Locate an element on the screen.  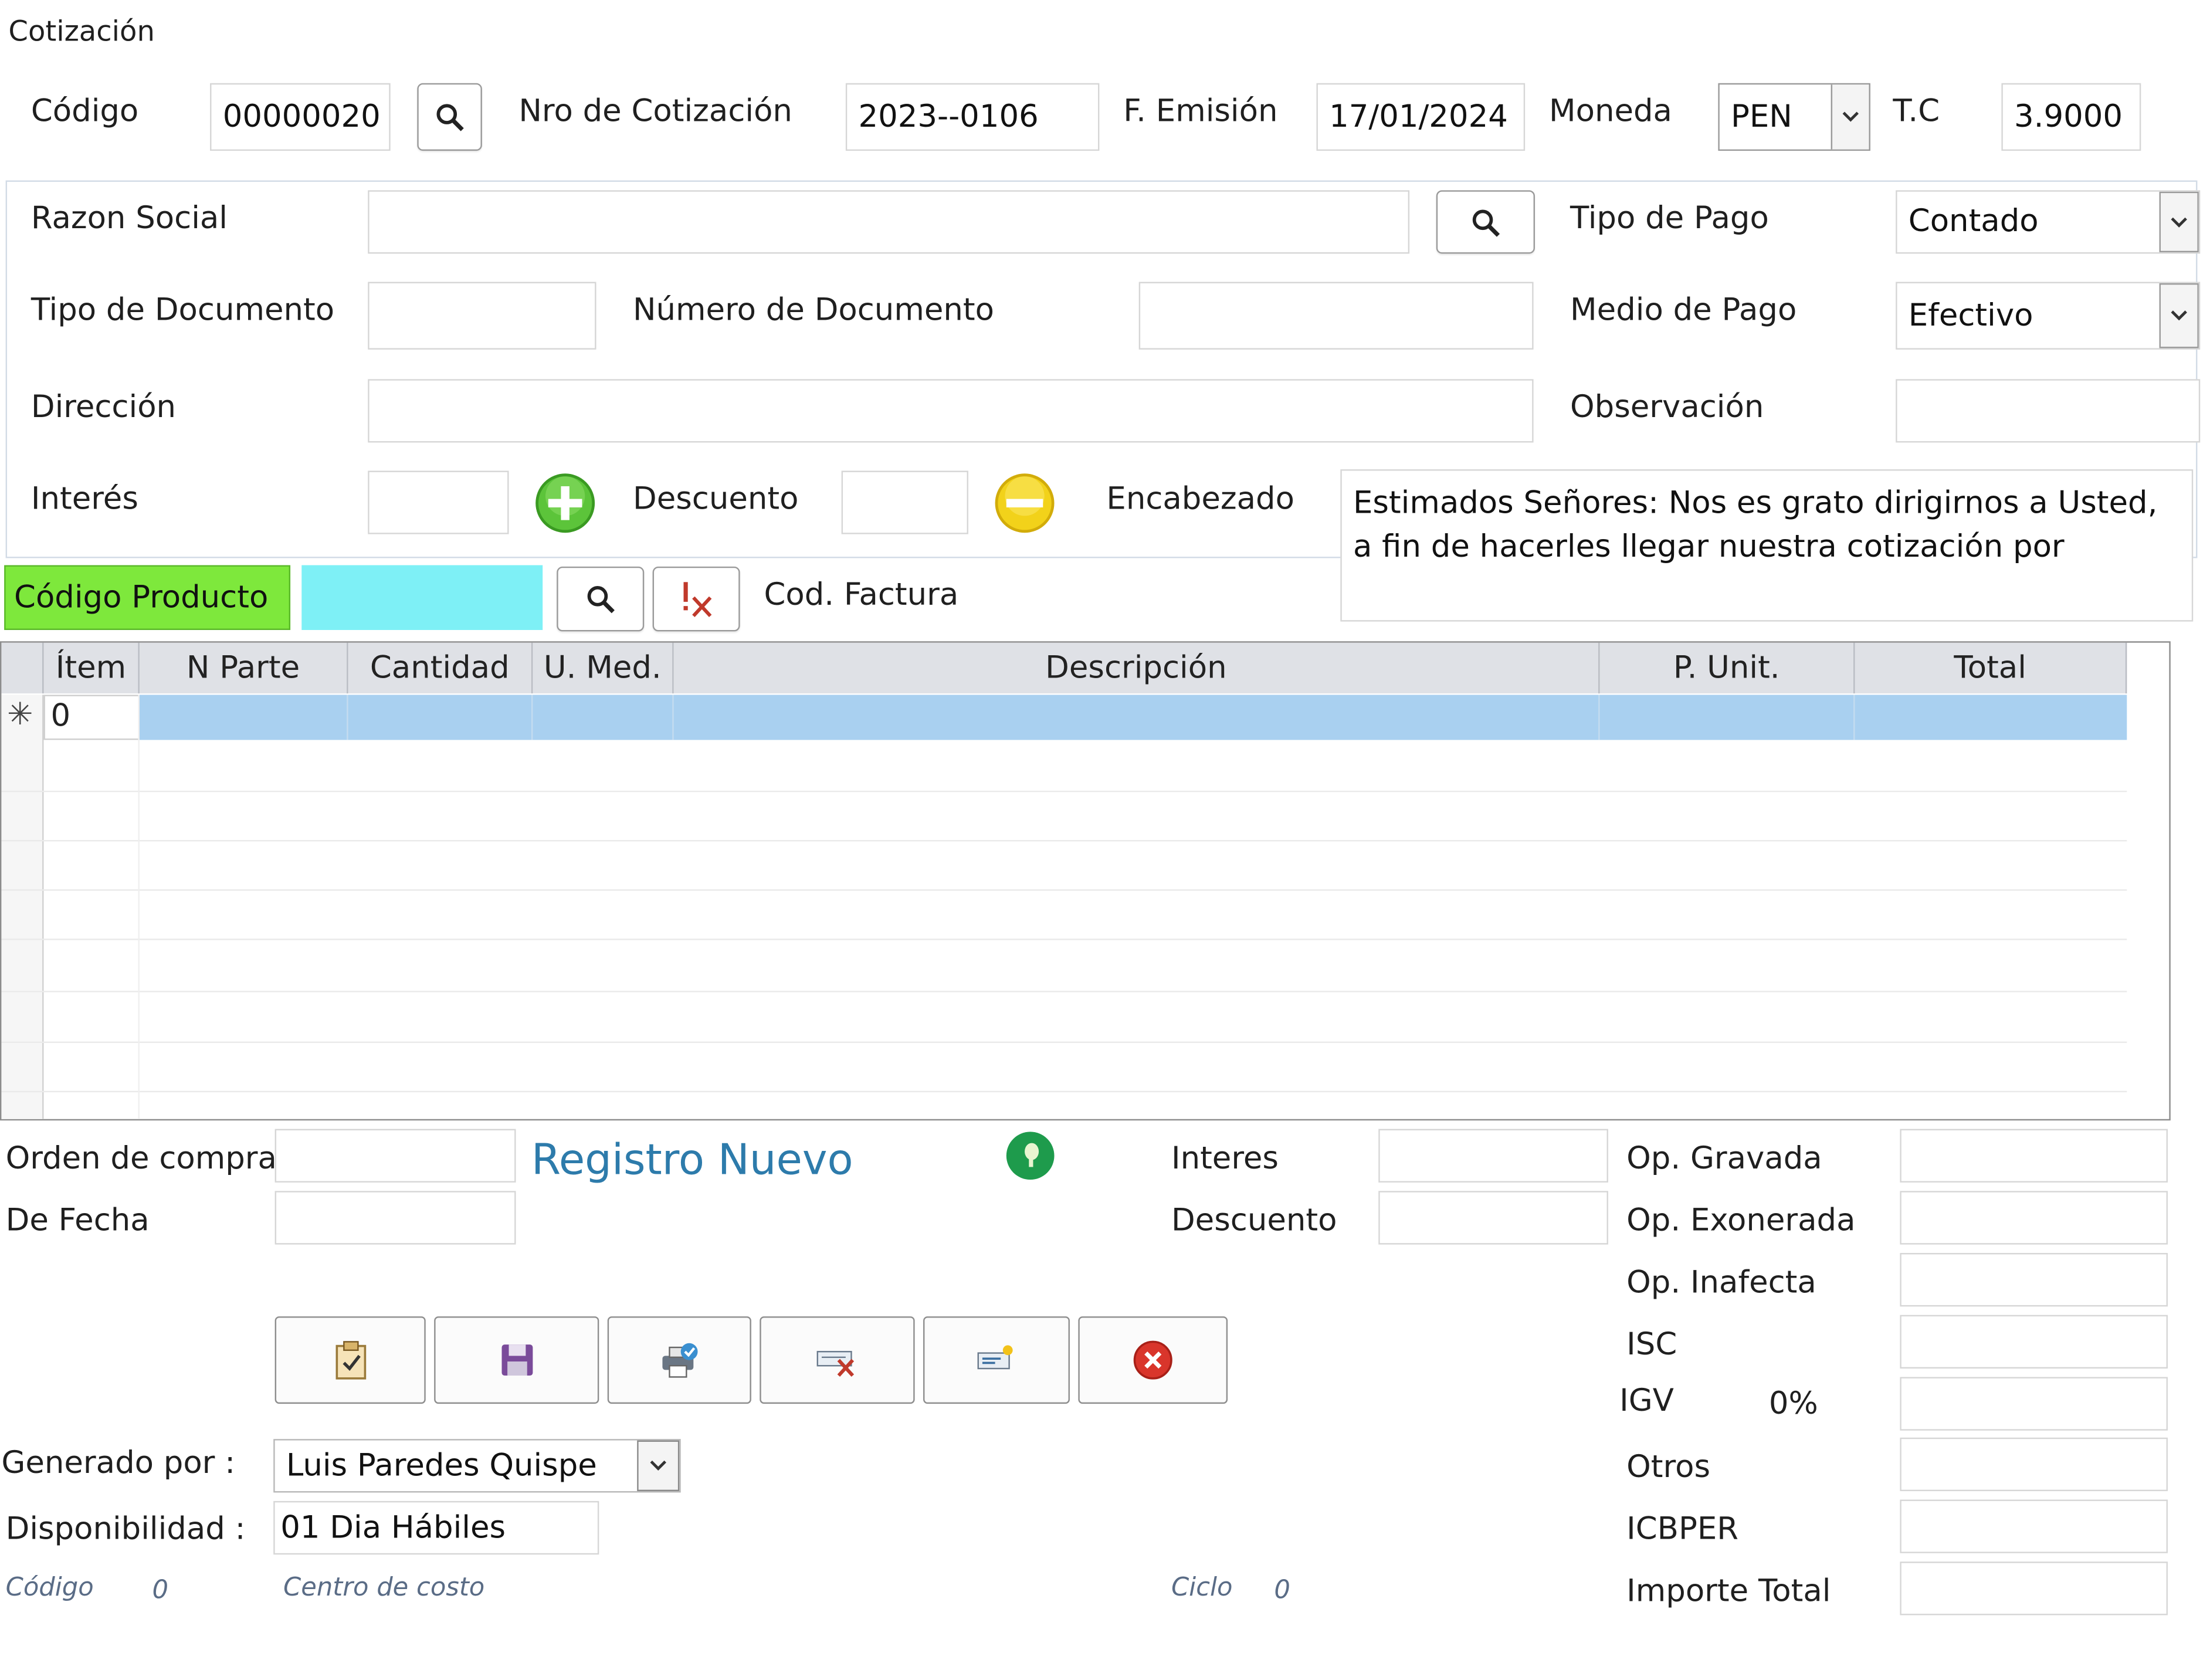
direccion-field is located at coordinates (951, 411).